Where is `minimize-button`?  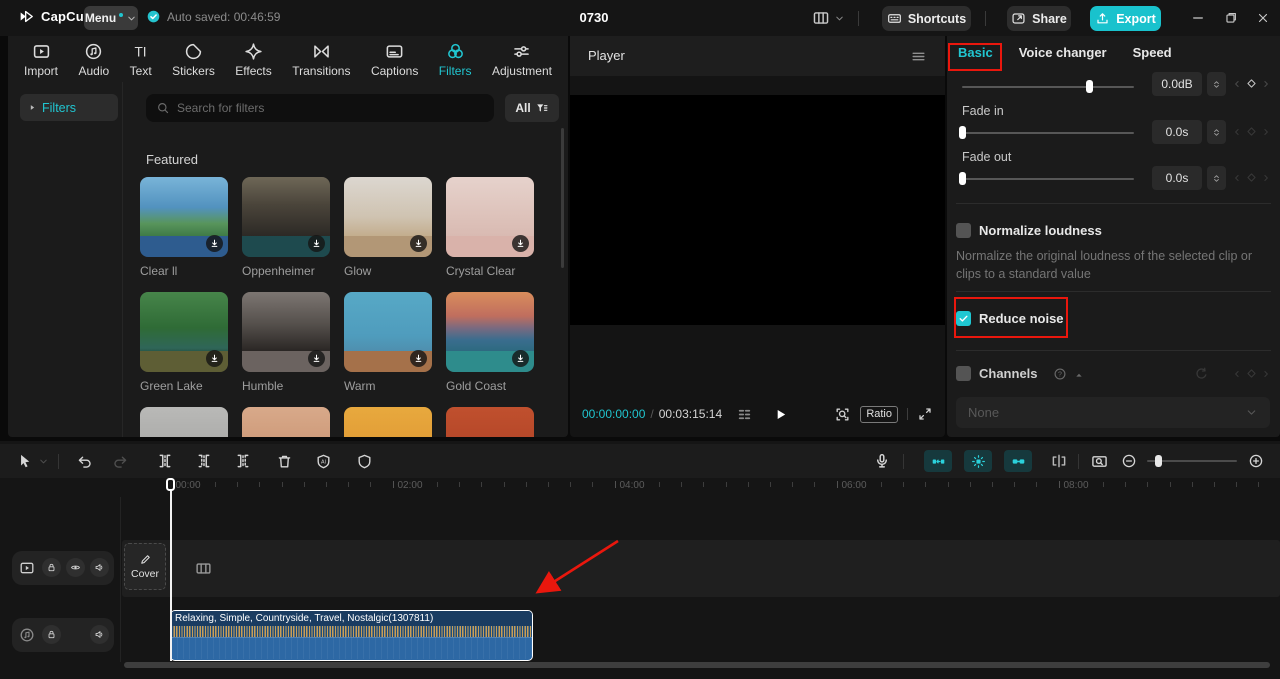 minimize-button is located at coordinates (1198, 18).